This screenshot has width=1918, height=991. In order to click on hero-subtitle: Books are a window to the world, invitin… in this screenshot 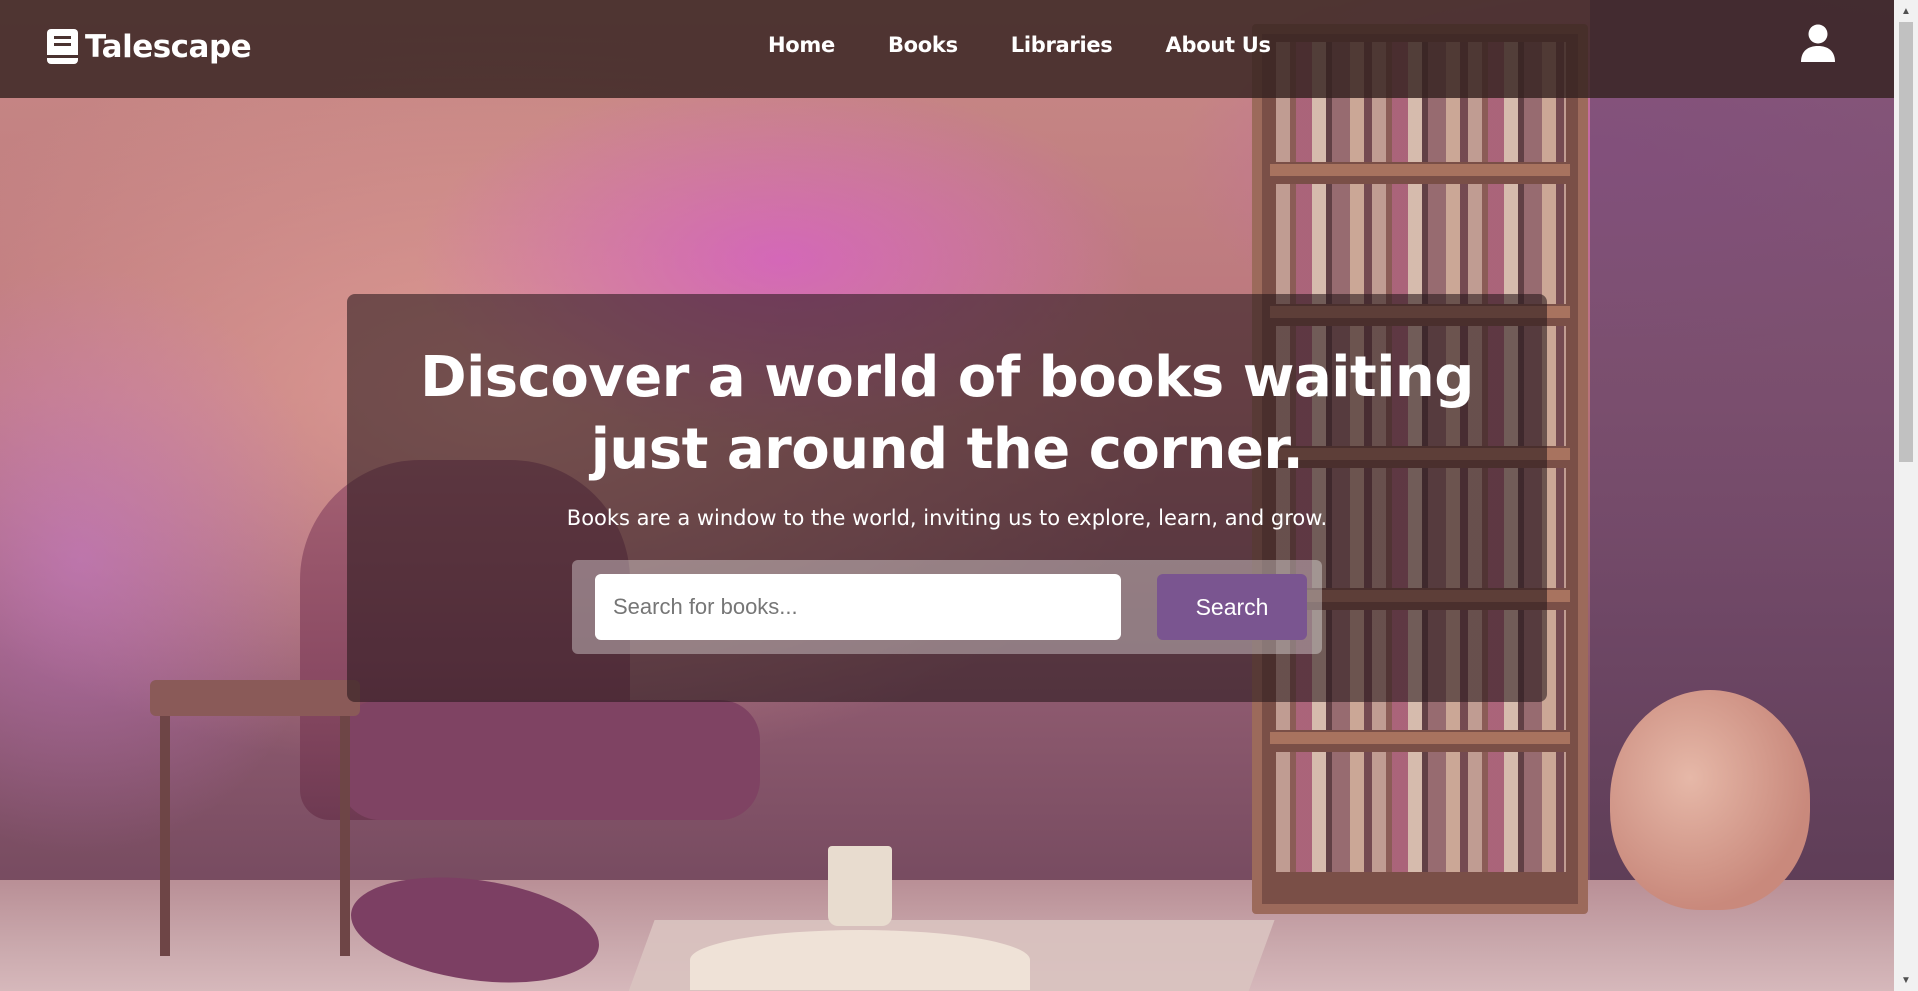, I will do `click(947, 518)`.